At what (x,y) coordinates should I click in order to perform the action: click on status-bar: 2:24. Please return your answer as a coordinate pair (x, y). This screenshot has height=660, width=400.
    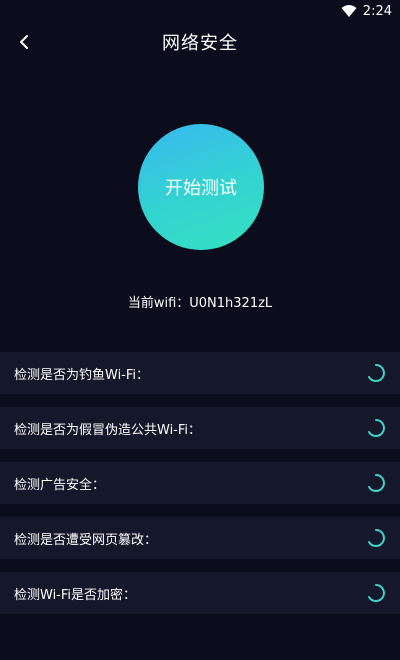
    Looking at the image, I should click on (200, 11).